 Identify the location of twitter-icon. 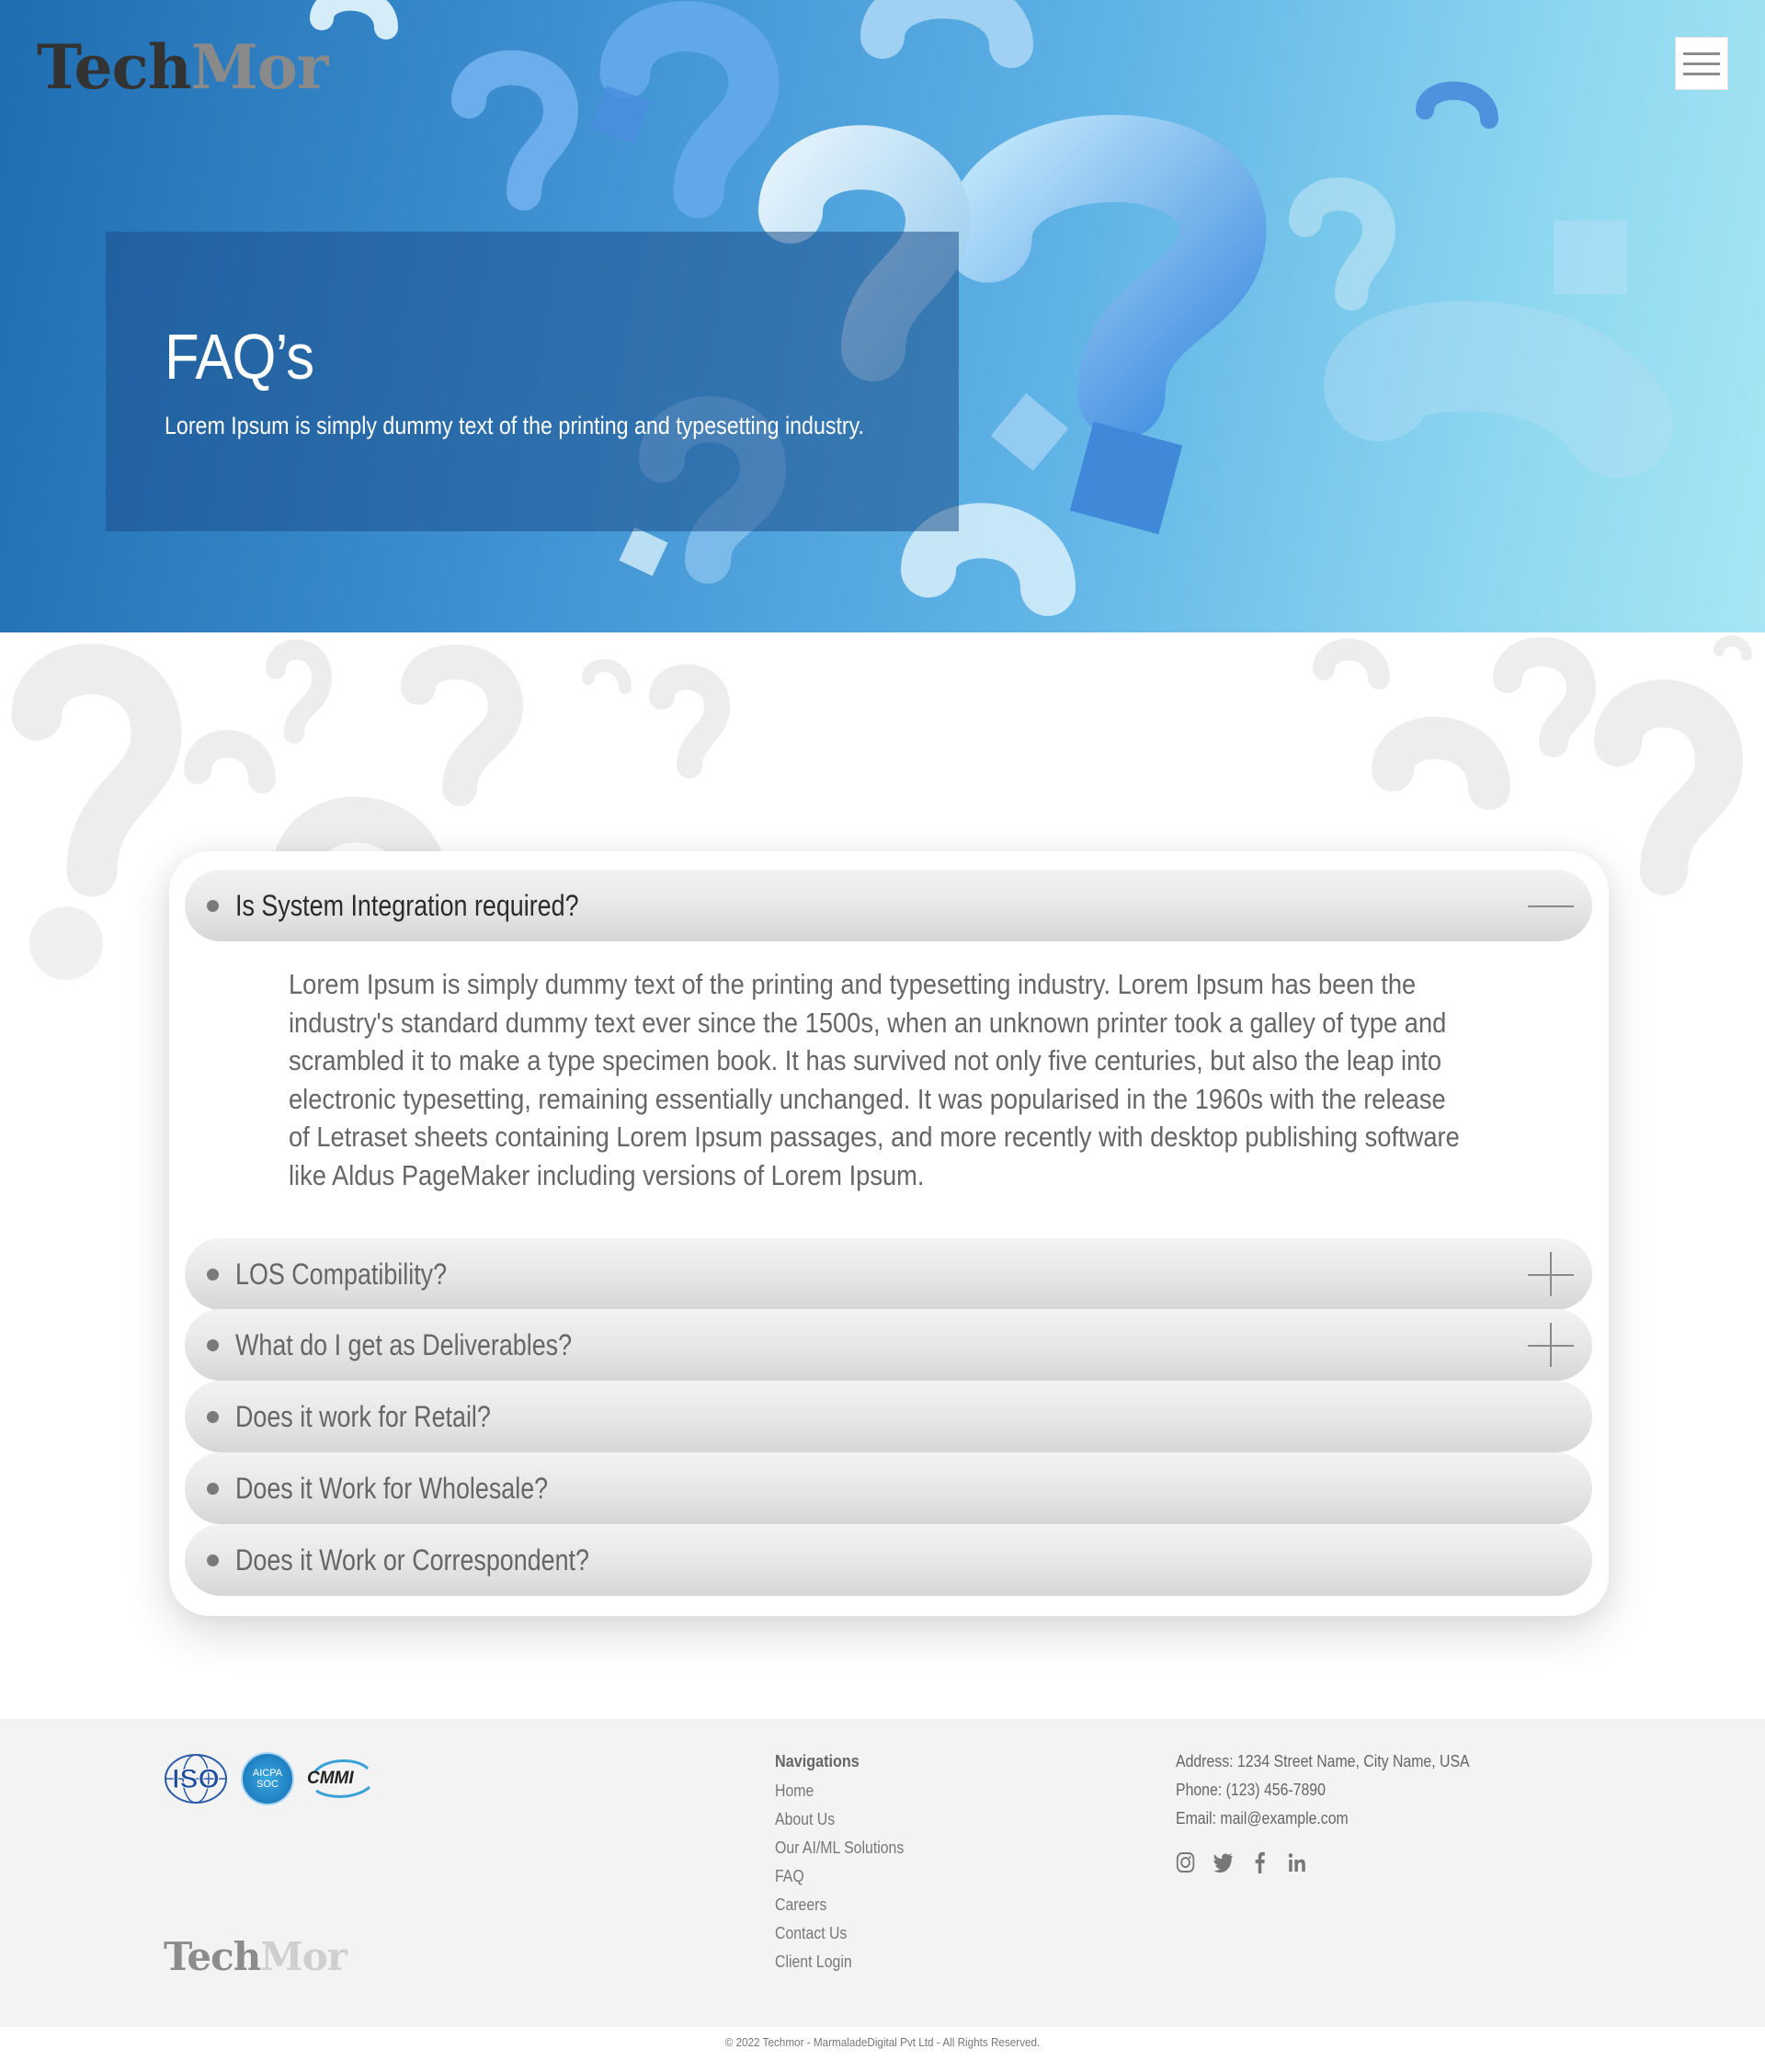
(1223, 1862).